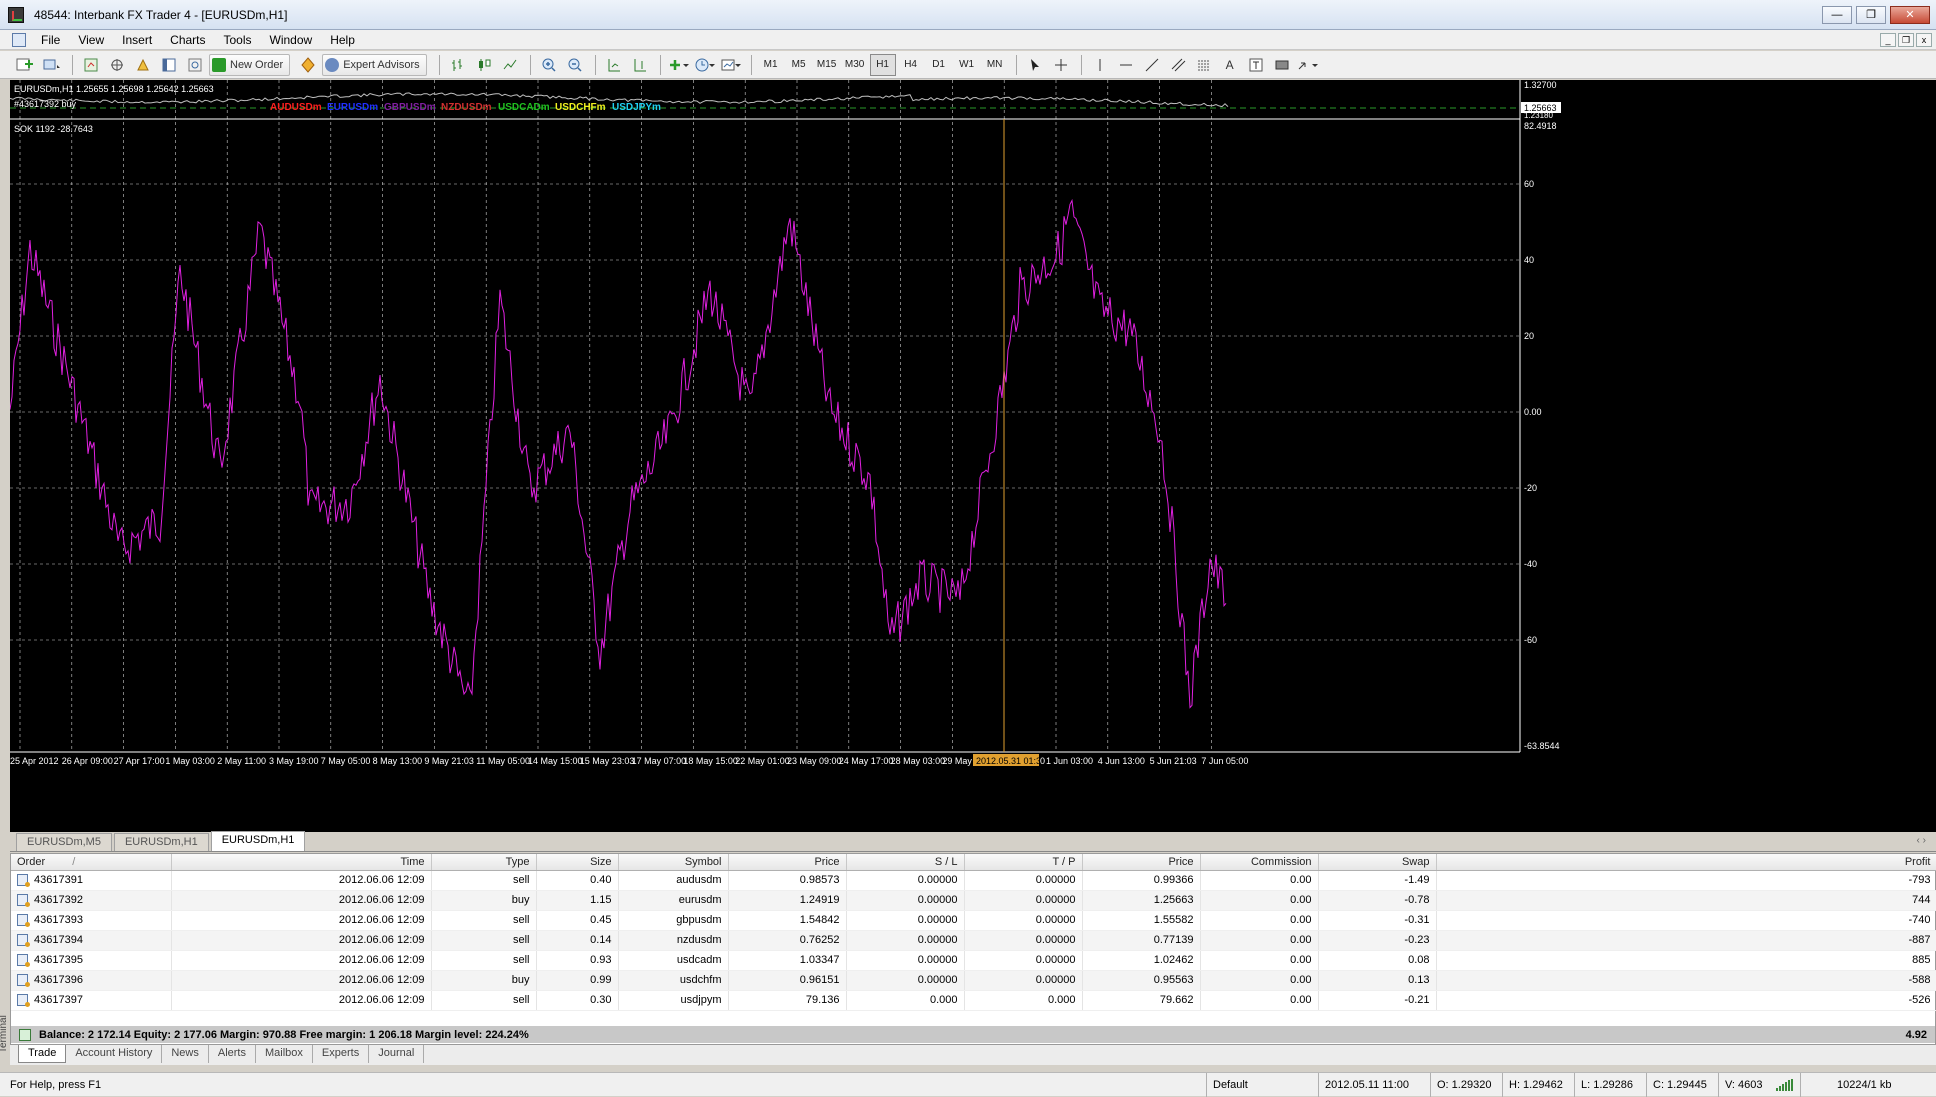 This screenshot has height=1097, width=1936. Describe the element at coordinates (549, 65) in the screenshot. I see `zoom-in-icon` at that location.